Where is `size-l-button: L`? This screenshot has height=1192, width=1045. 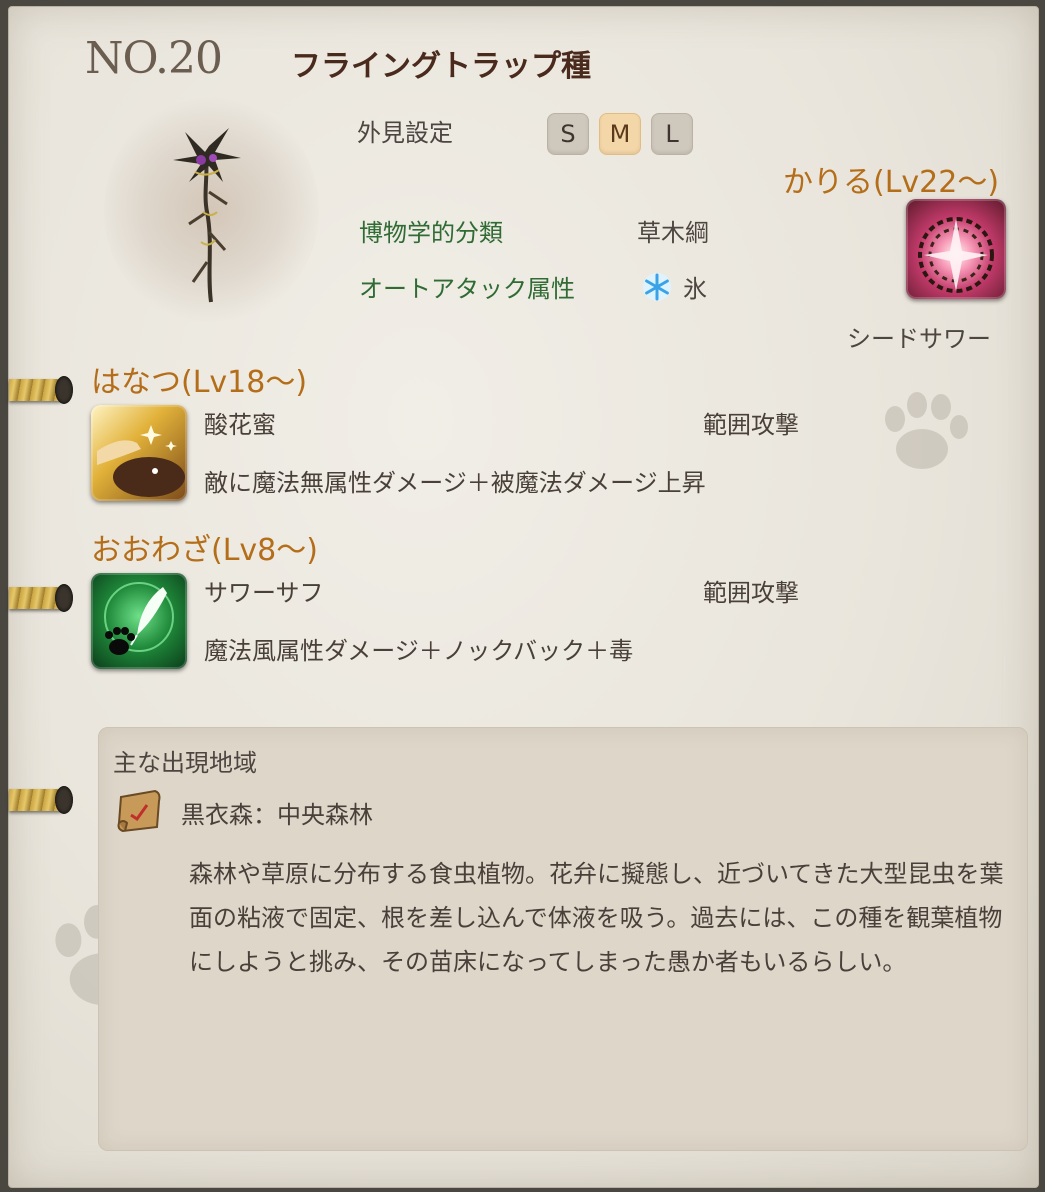
size-l-button: L is located at coordinates (672, 134).